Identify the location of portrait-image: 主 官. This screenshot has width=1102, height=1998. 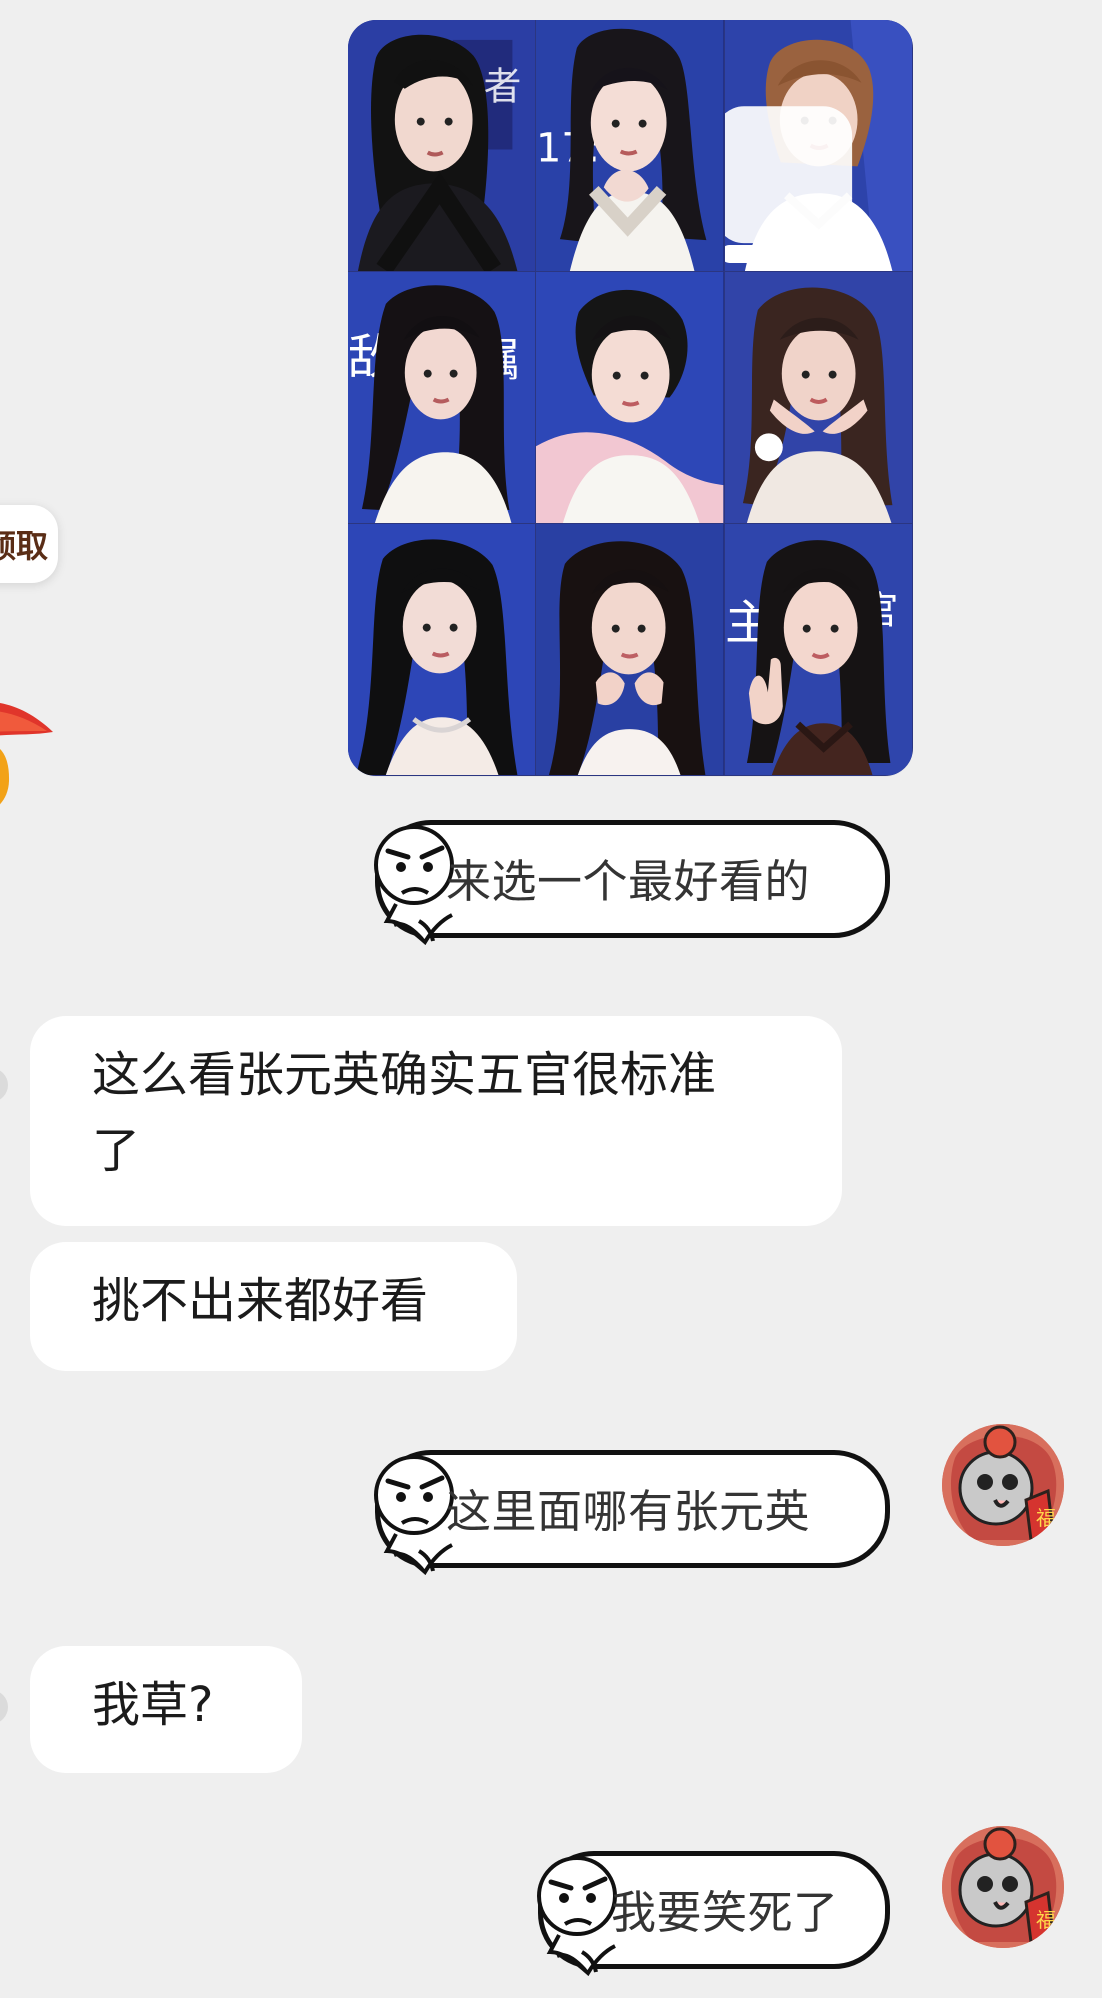
(818, 649).